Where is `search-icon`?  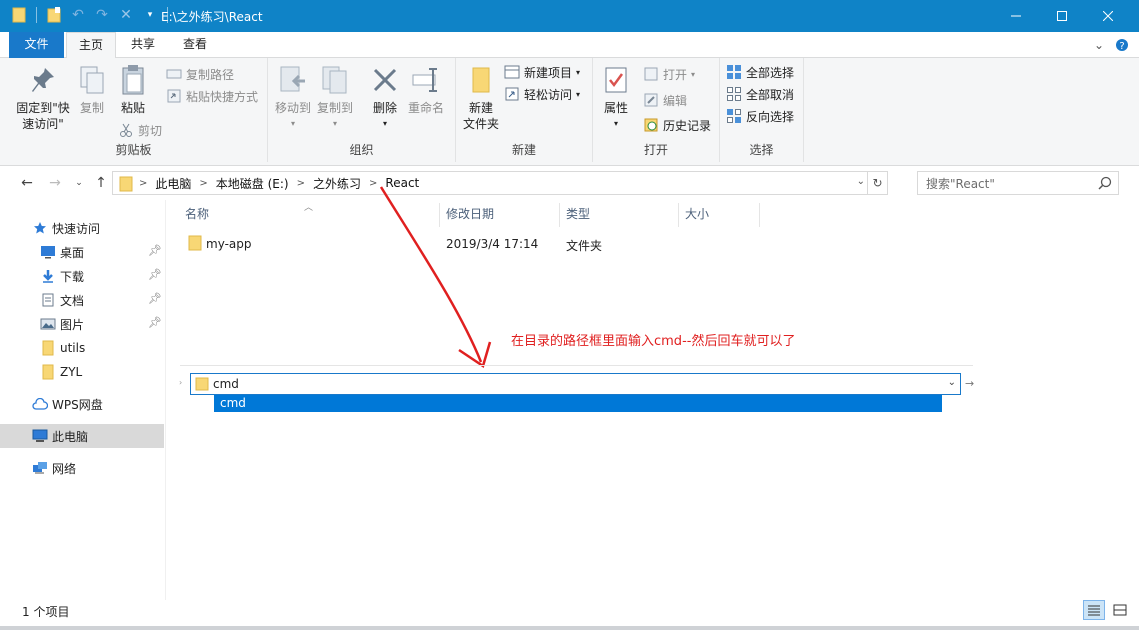 search-icon is located at coordinates (1105, 183).